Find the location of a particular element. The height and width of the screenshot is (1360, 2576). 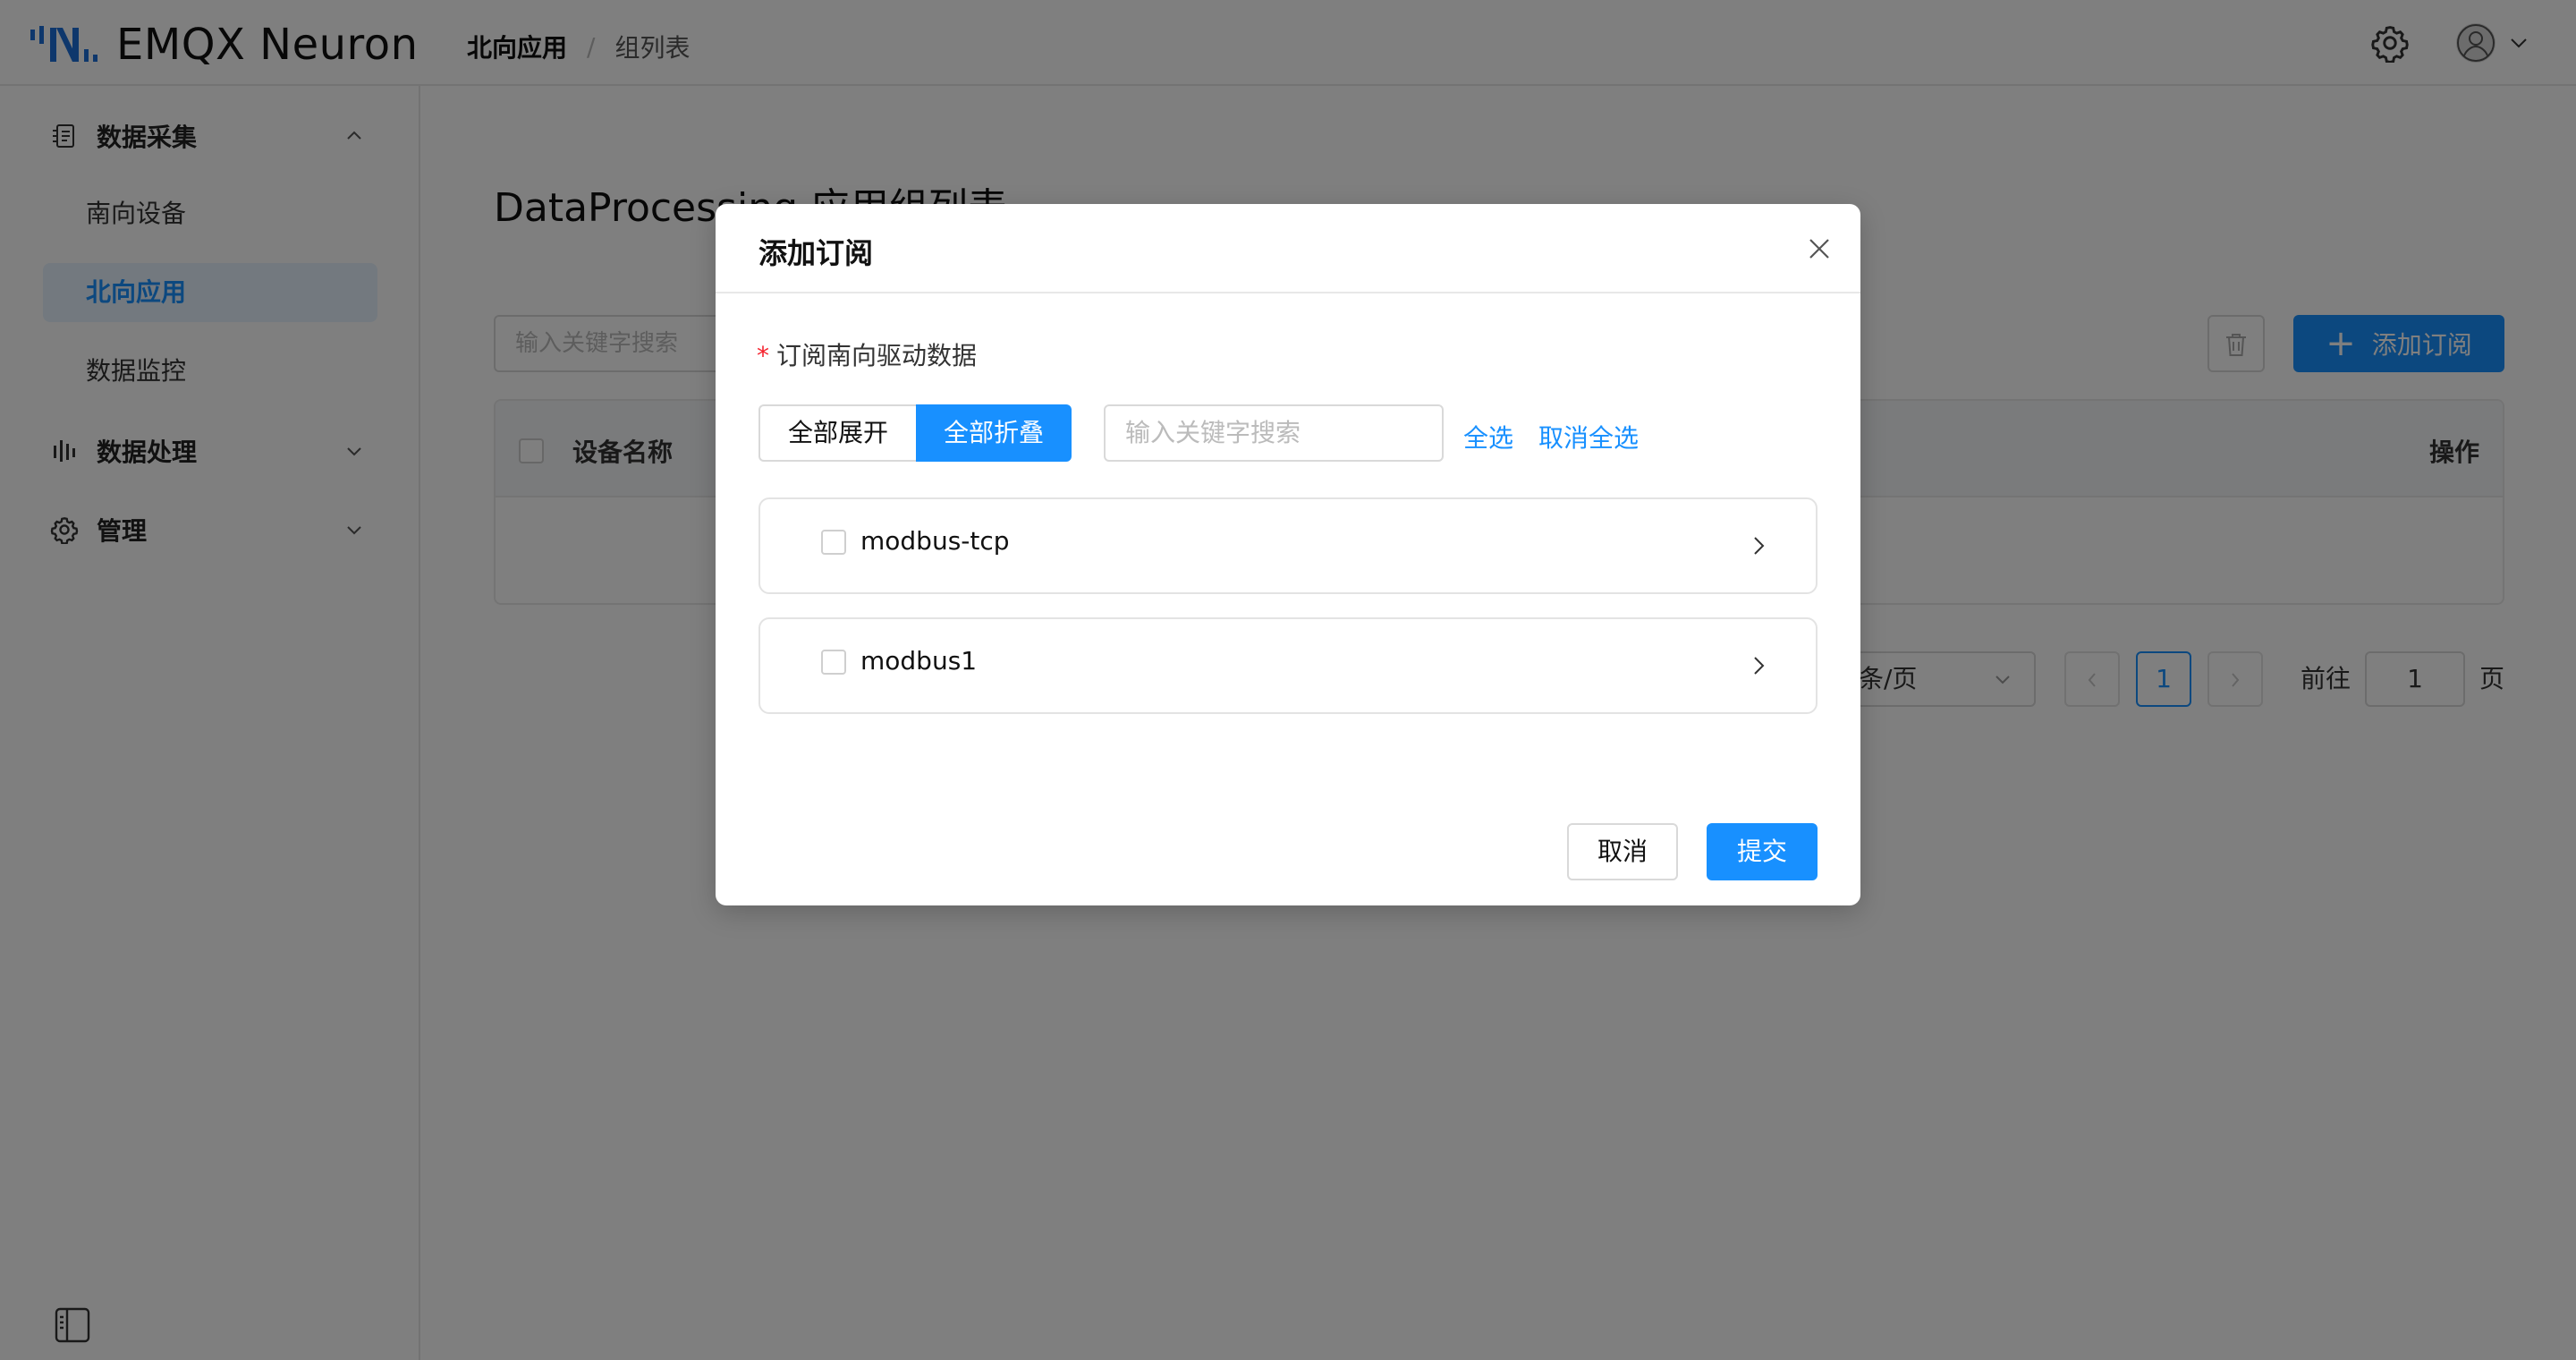

field-label-text: 订阅南向驱动数据 is located at coordinates (877, 355).